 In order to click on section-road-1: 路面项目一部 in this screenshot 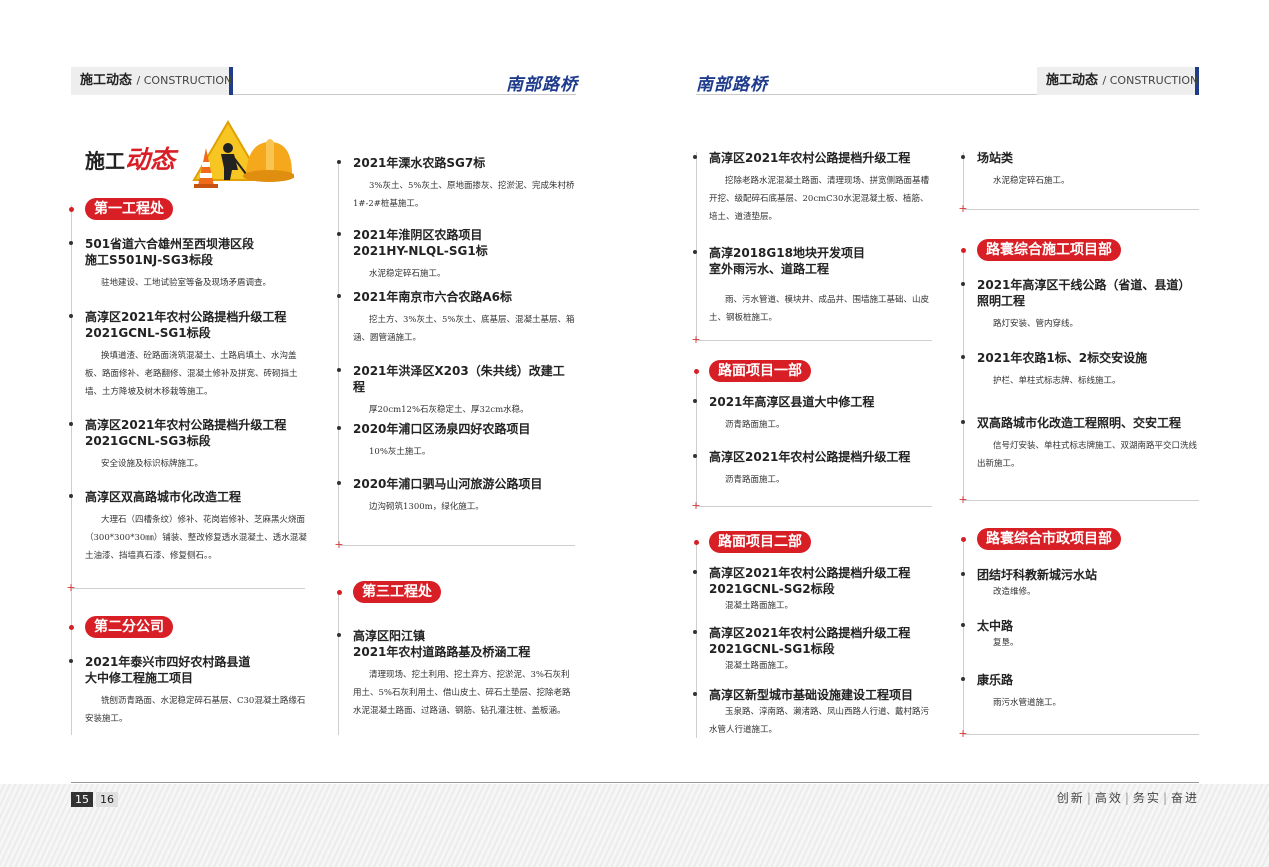, I will do `click(820, 371)`.